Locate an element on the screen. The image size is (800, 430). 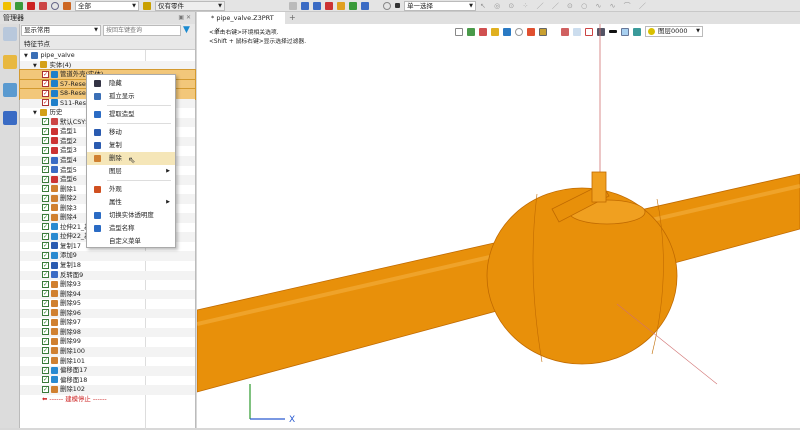
select-mode-combo: 单一选择 ▼ is located at coordinates (440, 5).